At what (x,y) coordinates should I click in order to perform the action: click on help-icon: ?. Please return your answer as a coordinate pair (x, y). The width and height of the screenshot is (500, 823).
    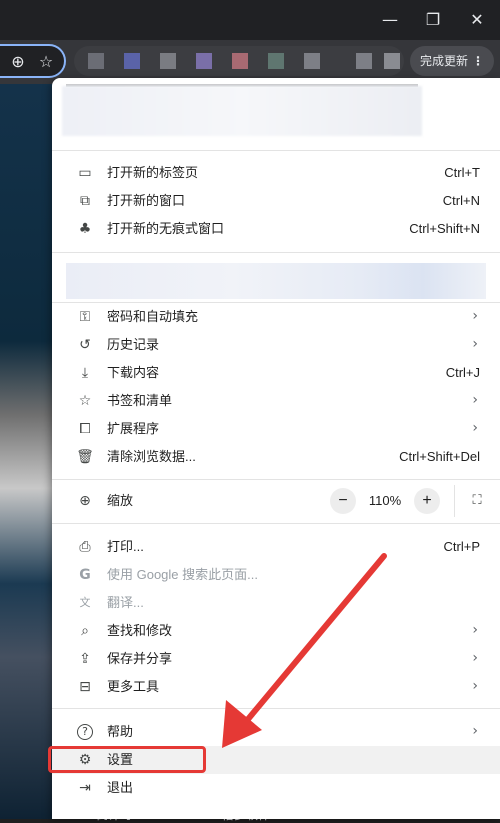
    Looking at the image, I should click on (85, 732).